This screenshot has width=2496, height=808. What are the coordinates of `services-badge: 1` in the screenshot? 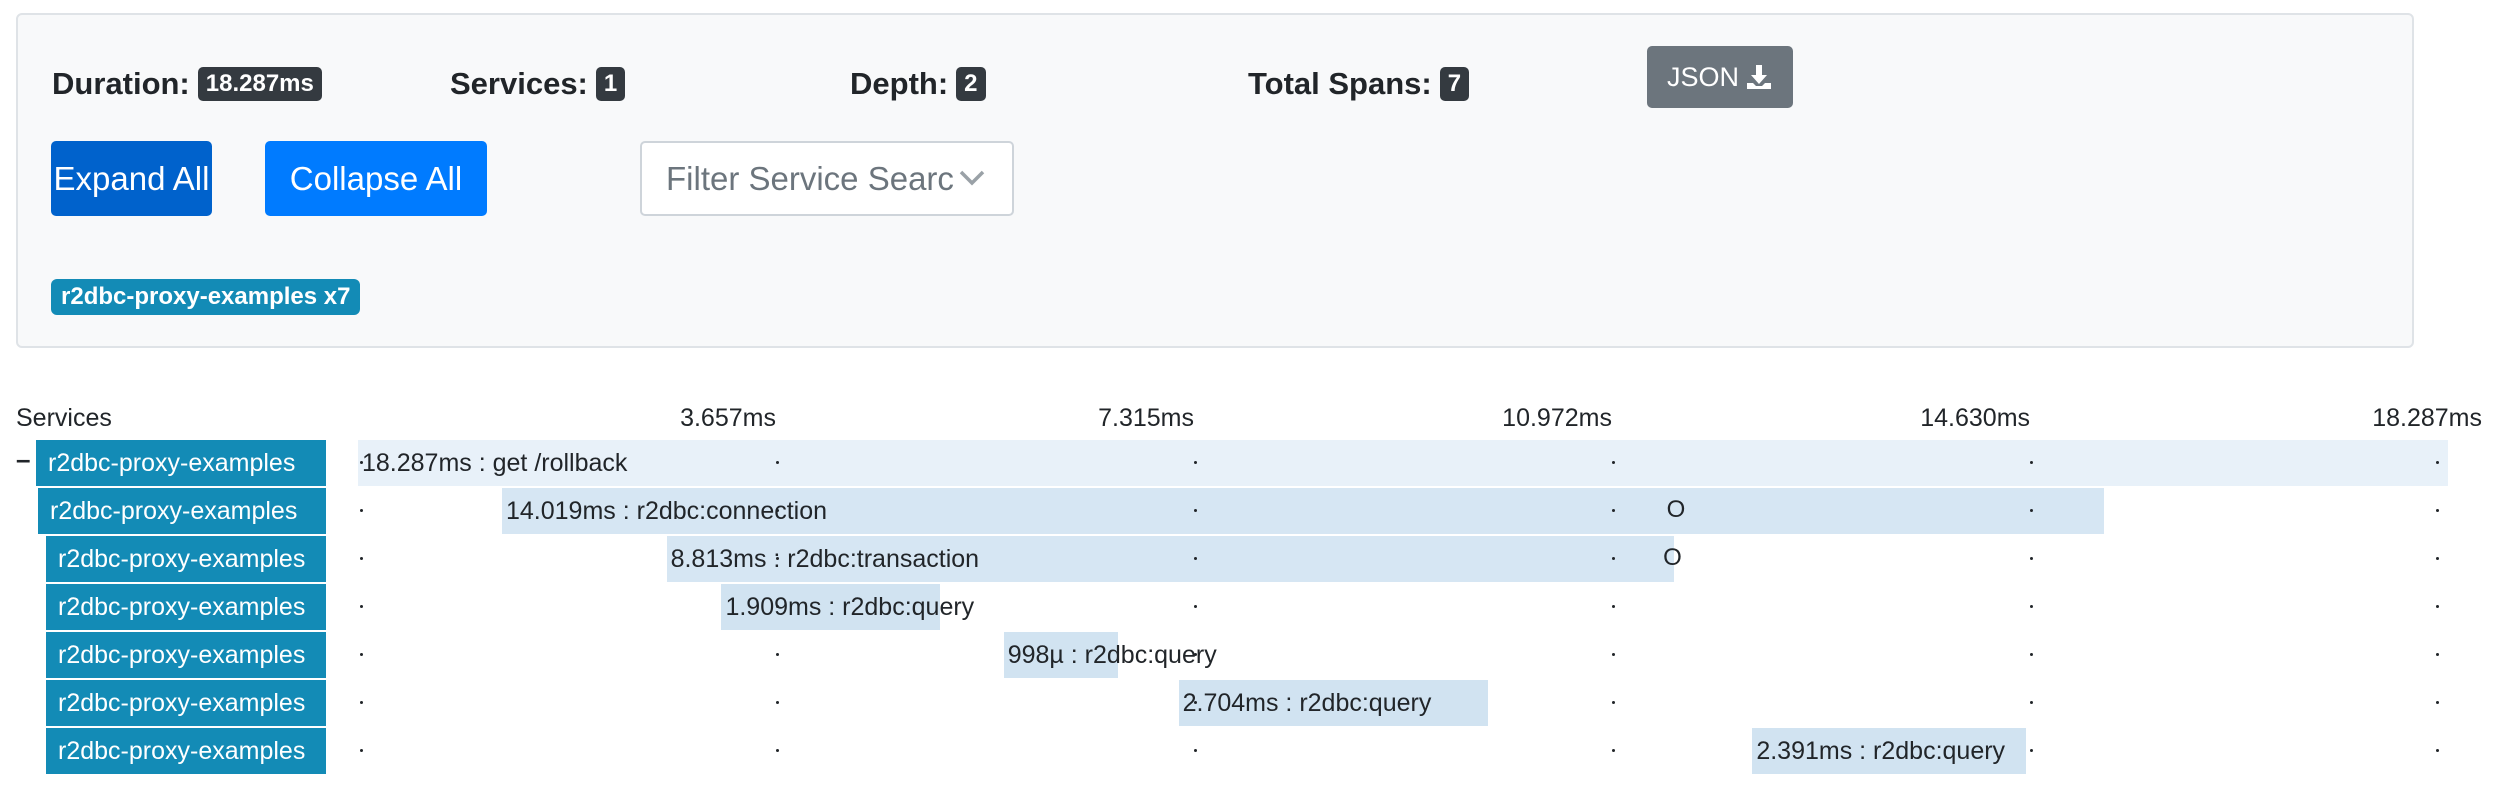 It's located at (610, 84).